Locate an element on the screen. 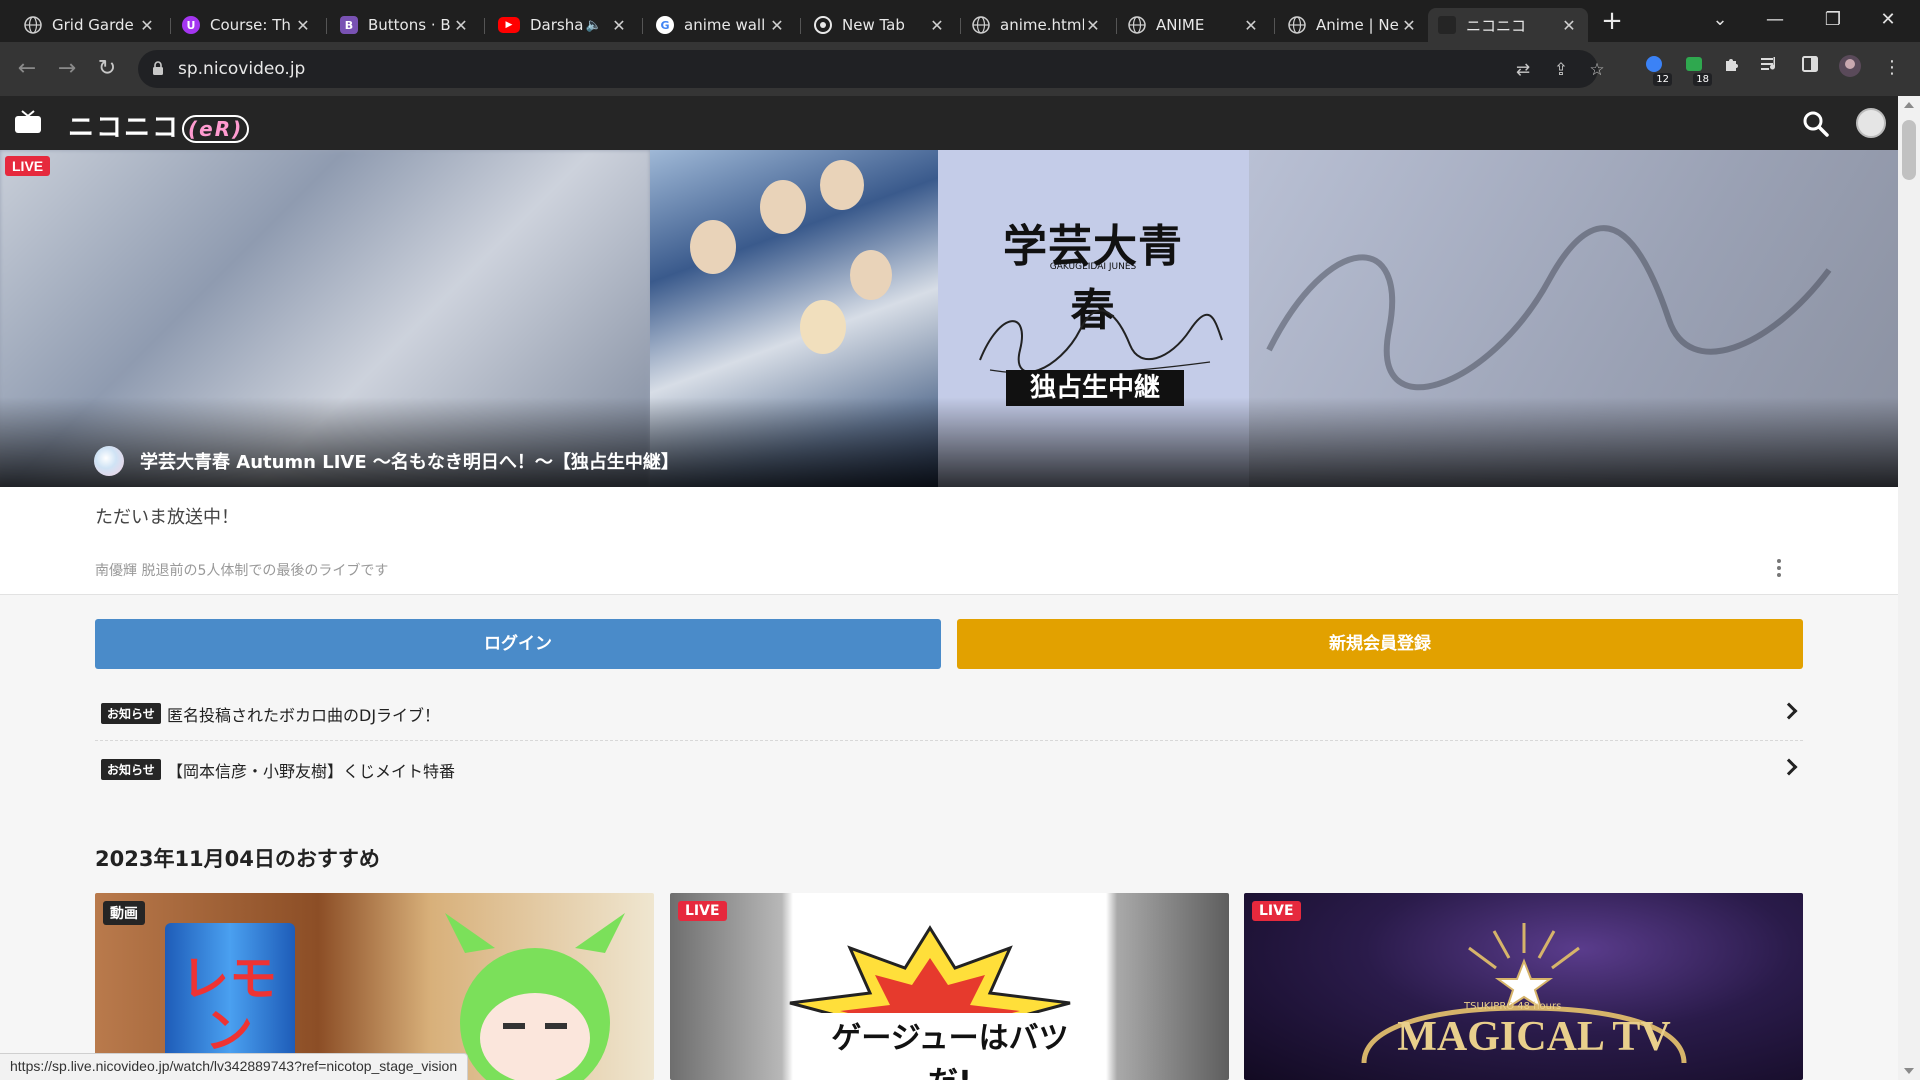 The width and height of the screenshot is (1920, 1080). user-avatar is located at coordinates (1871, 123).